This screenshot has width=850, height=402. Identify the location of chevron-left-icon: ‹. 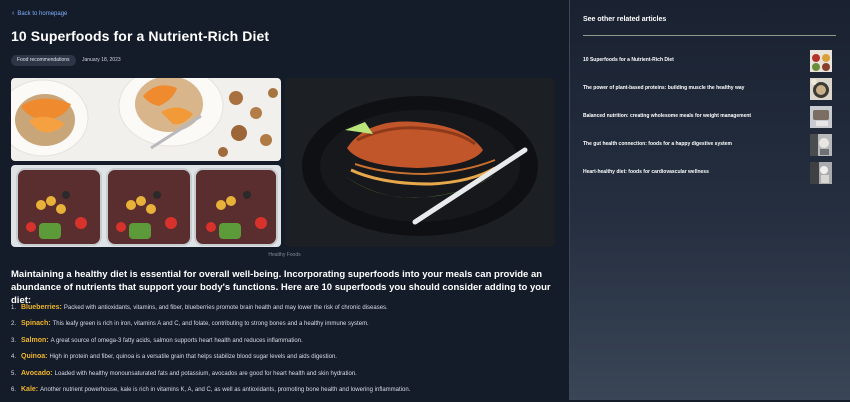
(13, 13).